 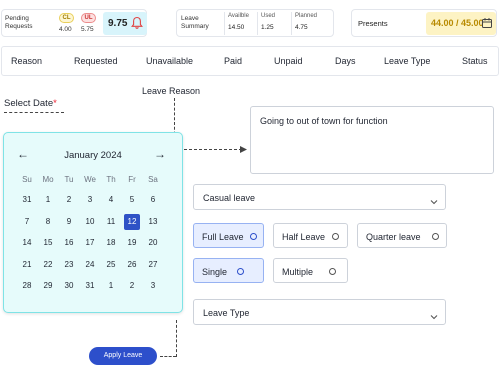 What do you see at coordinates (27, 286) in the screenshot?
I see `calendar-day: 28` at bounding box center [27, 286].